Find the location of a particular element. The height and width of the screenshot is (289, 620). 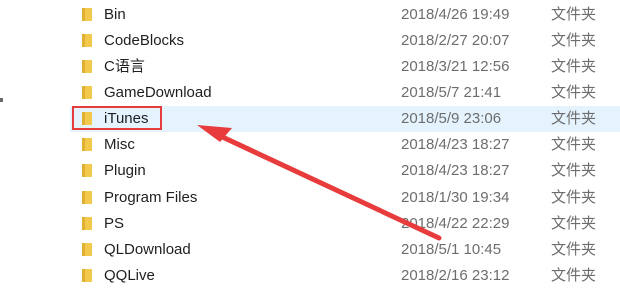

file-date: 2018/2/27 20:07 is located at coordinates (455, 40).